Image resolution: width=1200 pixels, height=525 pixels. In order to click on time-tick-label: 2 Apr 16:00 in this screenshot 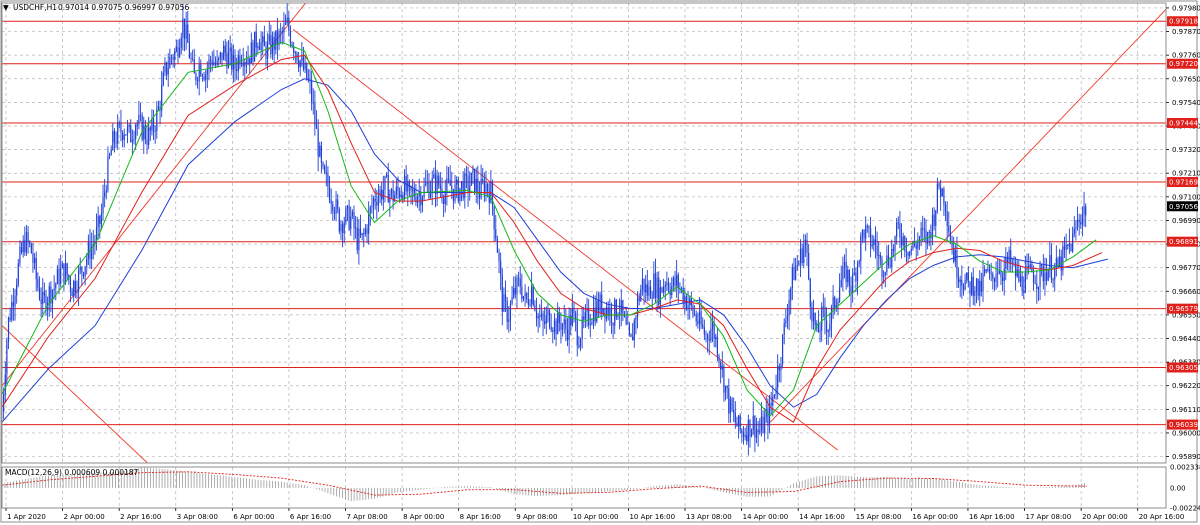, I will do `click(140, 517)`.